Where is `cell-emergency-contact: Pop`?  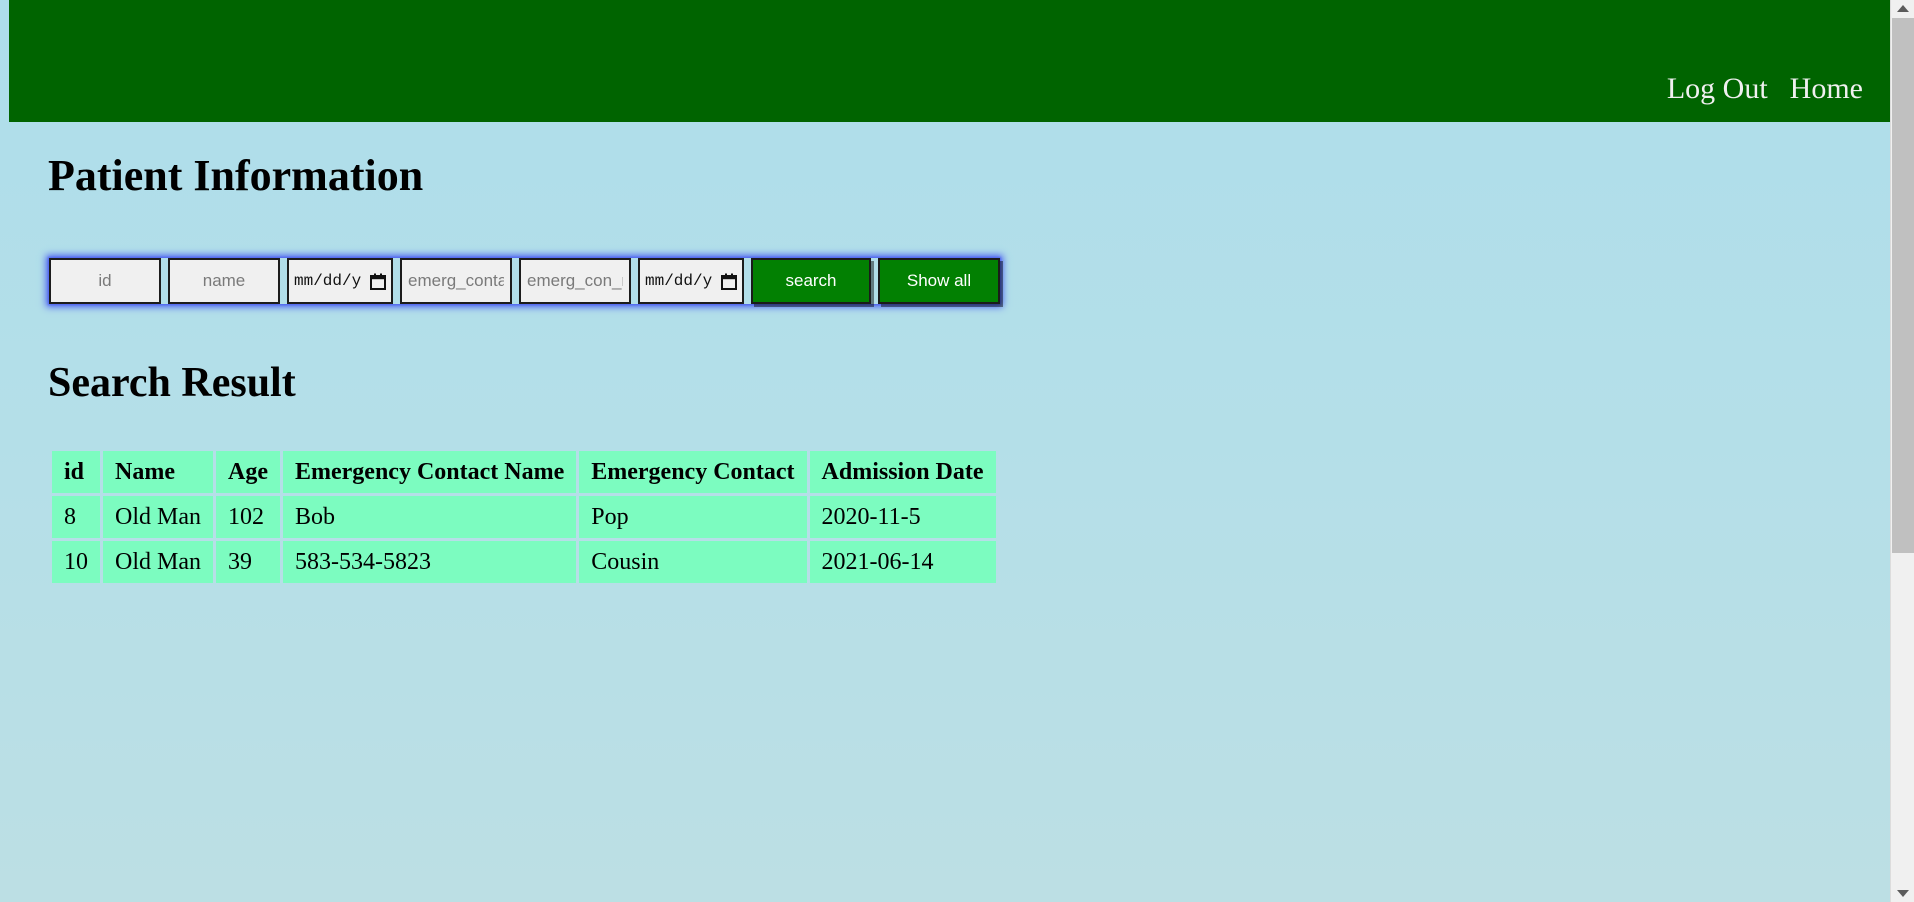
cell-emergency-contact: Pop is located at coordinates (693, 517).